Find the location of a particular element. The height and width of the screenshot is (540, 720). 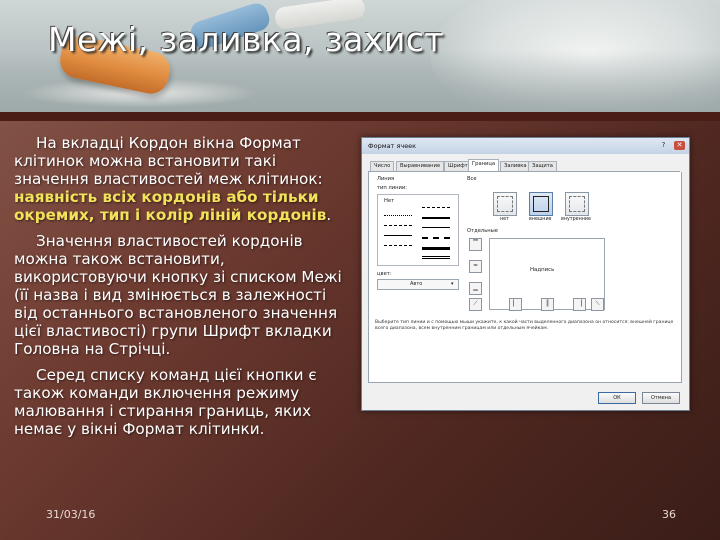

ok-button: ОК is located at coordinates (617, 398).